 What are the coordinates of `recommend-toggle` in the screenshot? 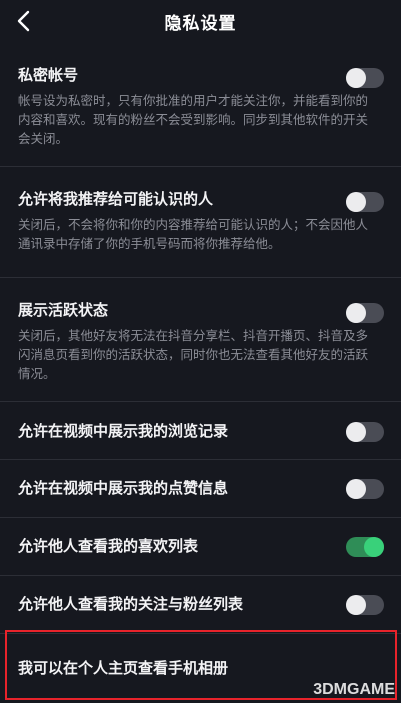 It's located at (365, 202).